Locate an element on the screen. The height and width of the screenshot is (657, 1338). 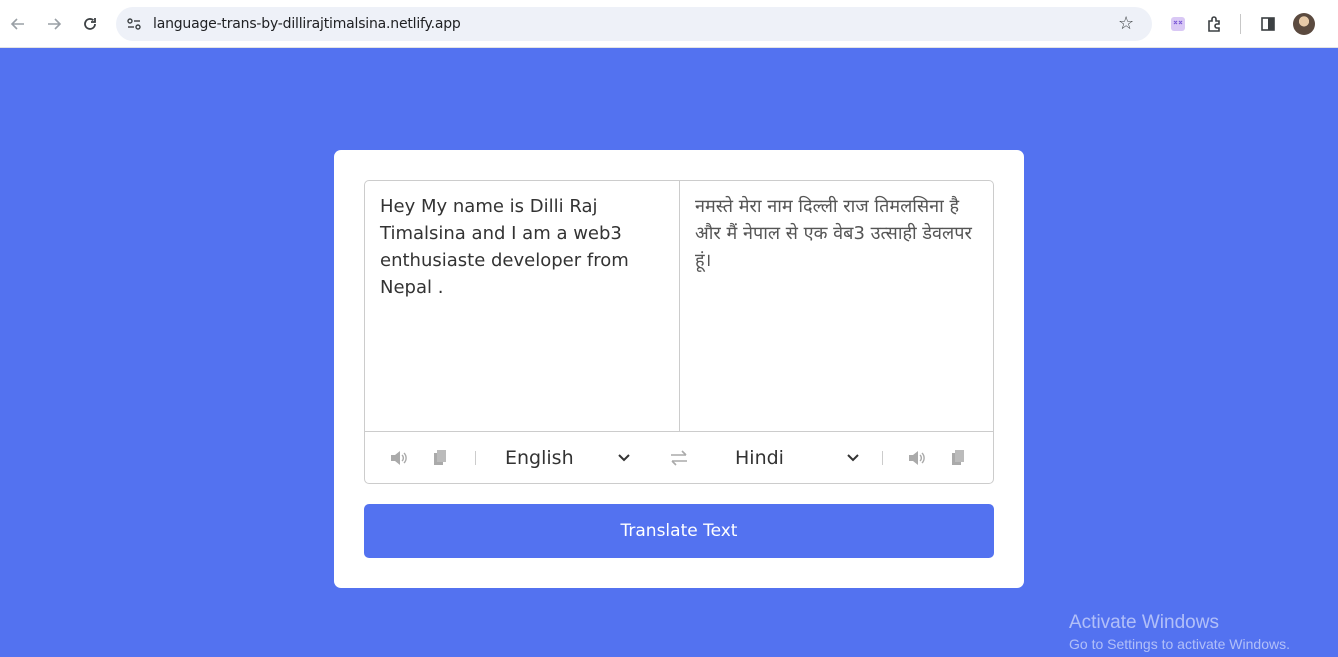
extensions-puzzle-button is located at coordinates (1215, 24).